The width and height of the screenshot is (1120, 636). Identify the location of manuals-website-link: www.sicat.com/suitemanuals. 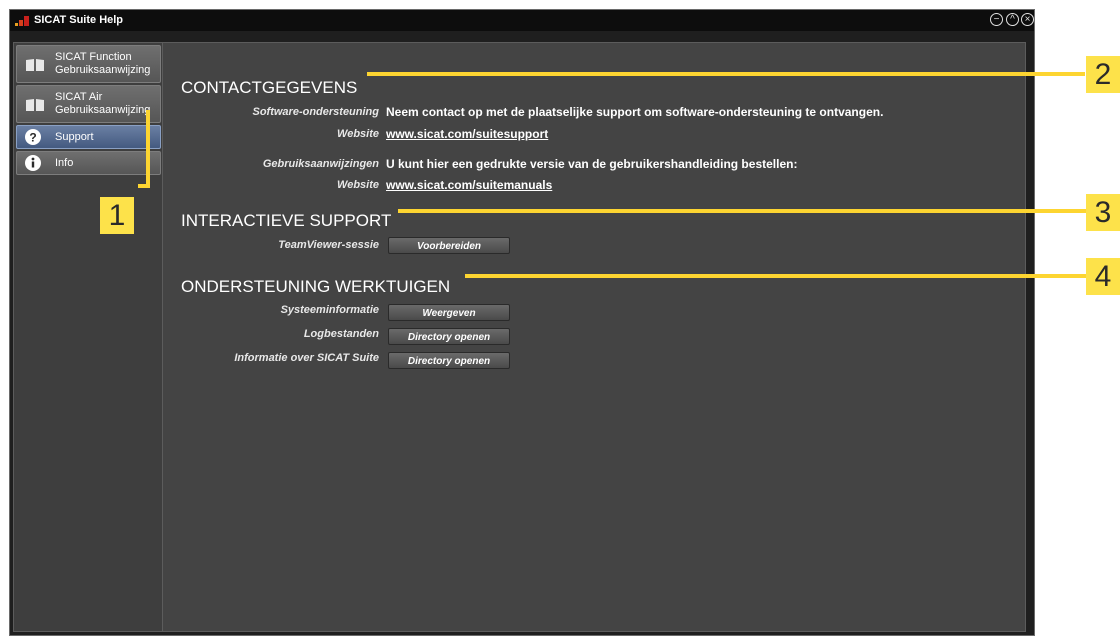
(469, 185).